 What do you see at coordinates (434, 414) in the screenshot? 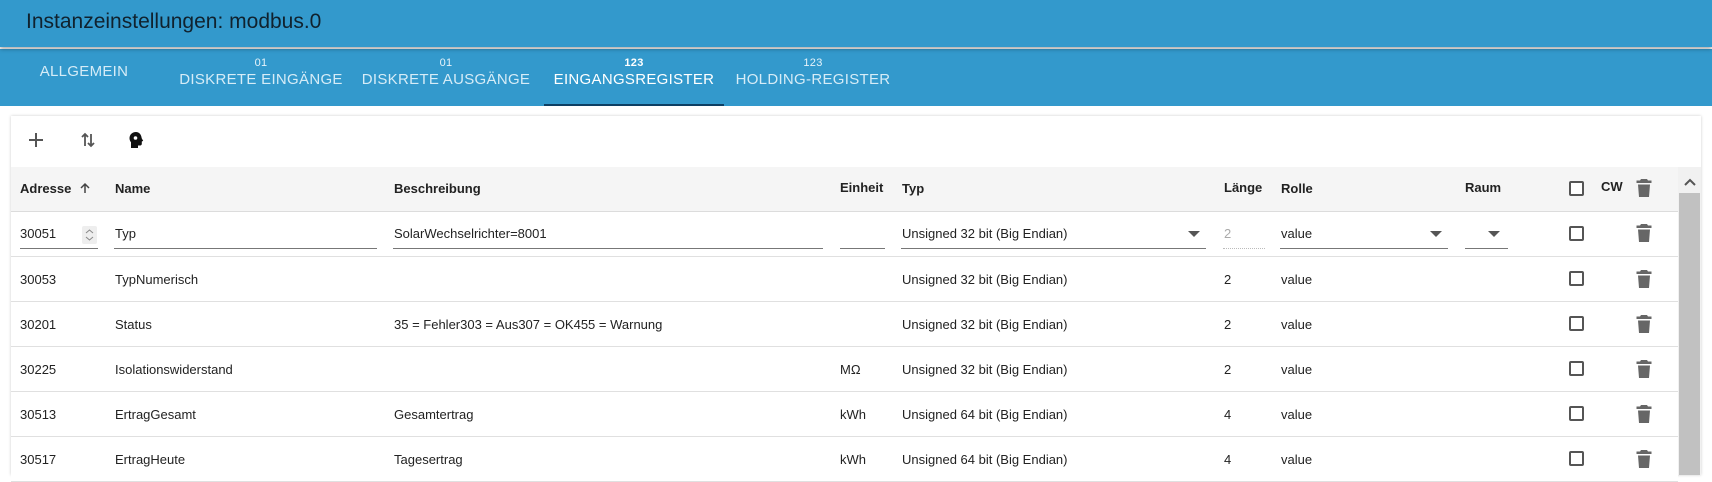
I see `description-cell: Gesamtertrag` at bounding box center [434, 414].